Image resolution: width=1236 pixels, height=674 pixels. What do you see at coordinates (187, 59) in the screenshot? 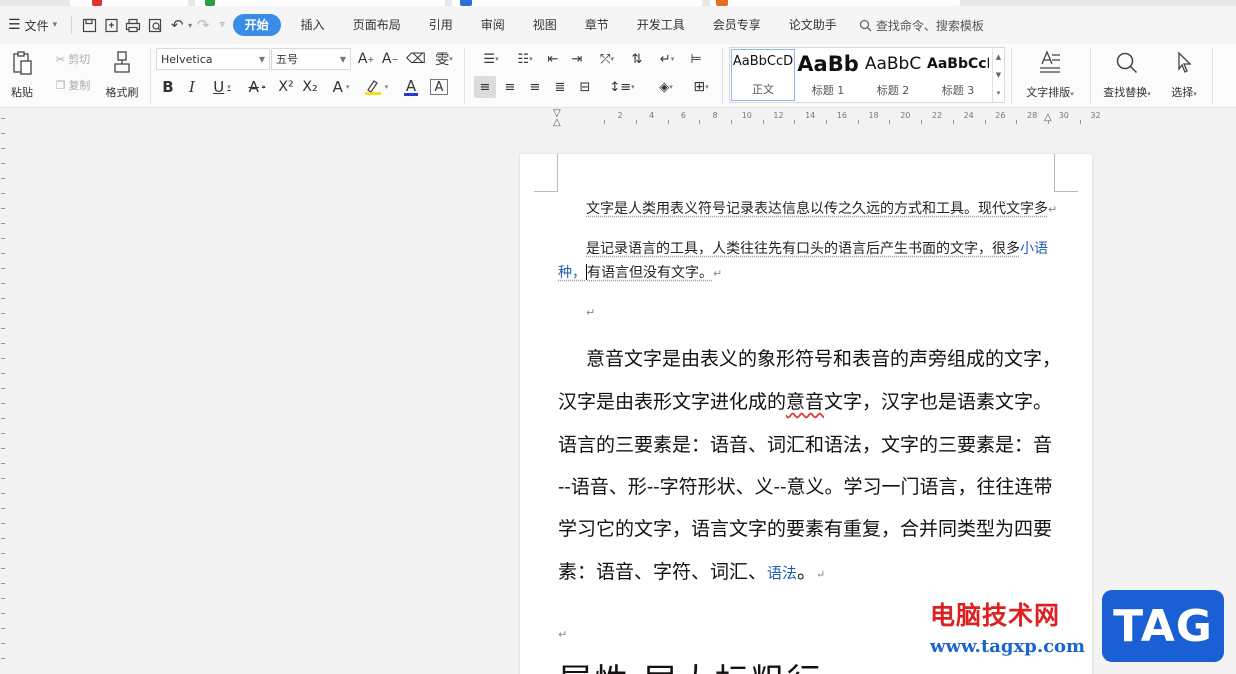
I see `font-name-value: Helvetica` at bounding box center [187, 59].